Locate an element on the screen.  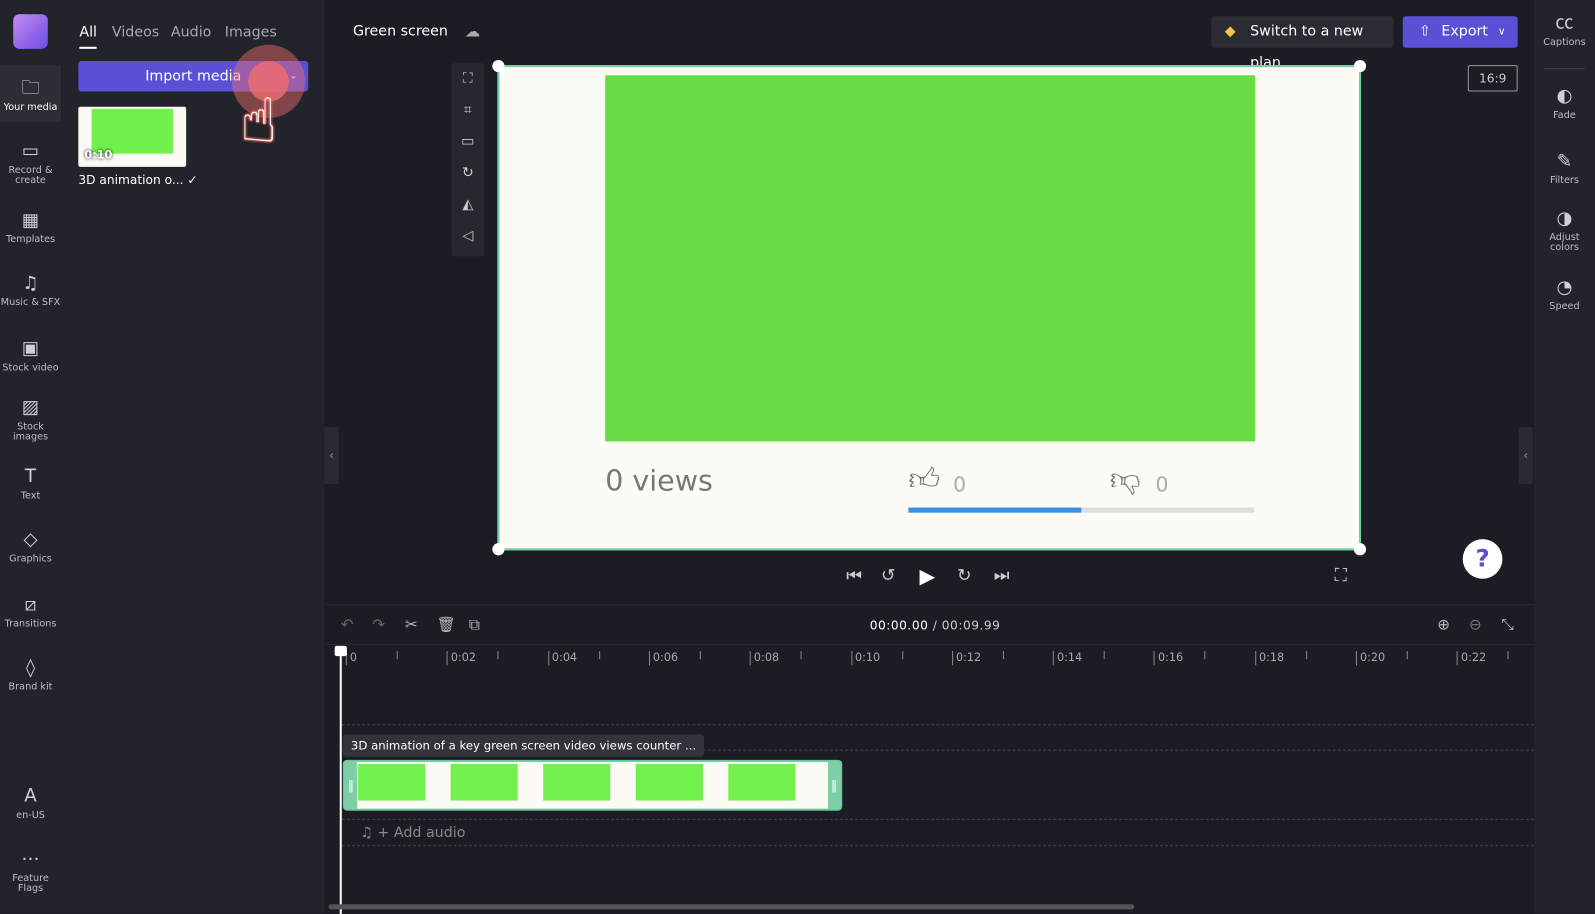
collapse-left-panel-button: ‹ is located at coordinates (331, 456).